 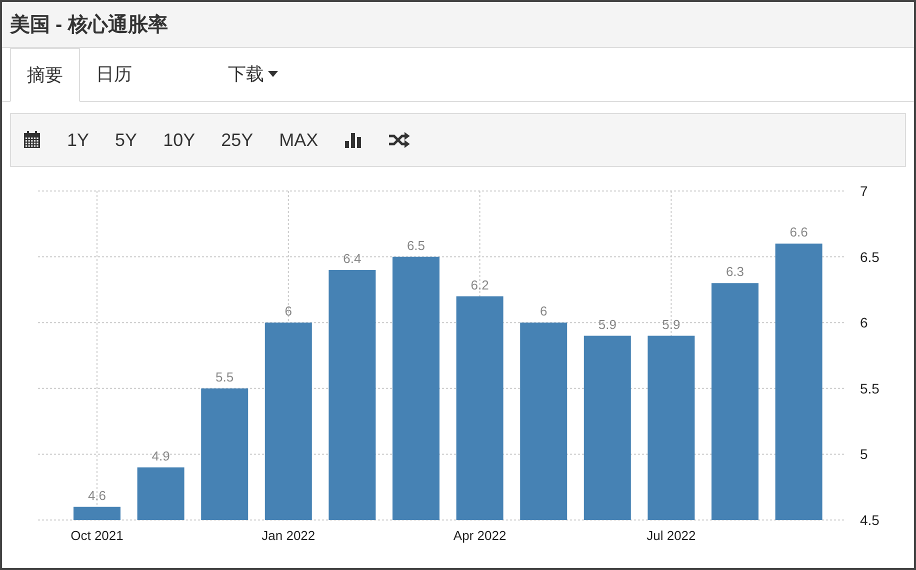 I want to click on range-button: 10Y, so click(x=179, y=140).